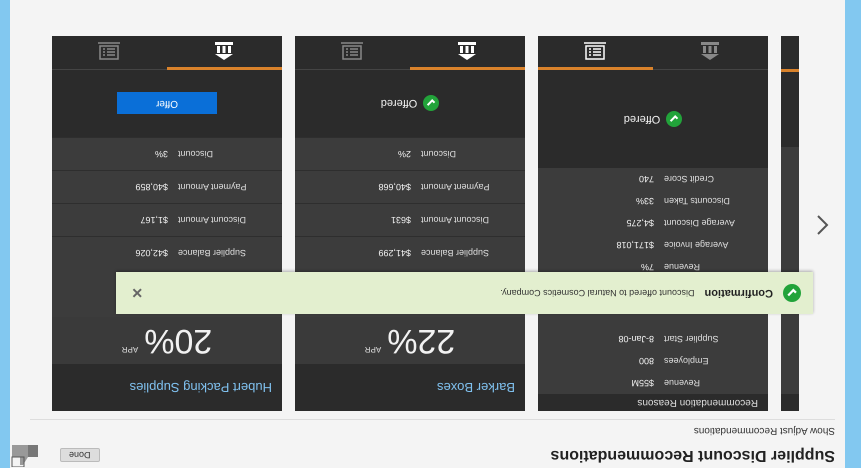 This screenshot has width=861, height=468. I want to click on detail-value: $171,018, so click(635, 245).